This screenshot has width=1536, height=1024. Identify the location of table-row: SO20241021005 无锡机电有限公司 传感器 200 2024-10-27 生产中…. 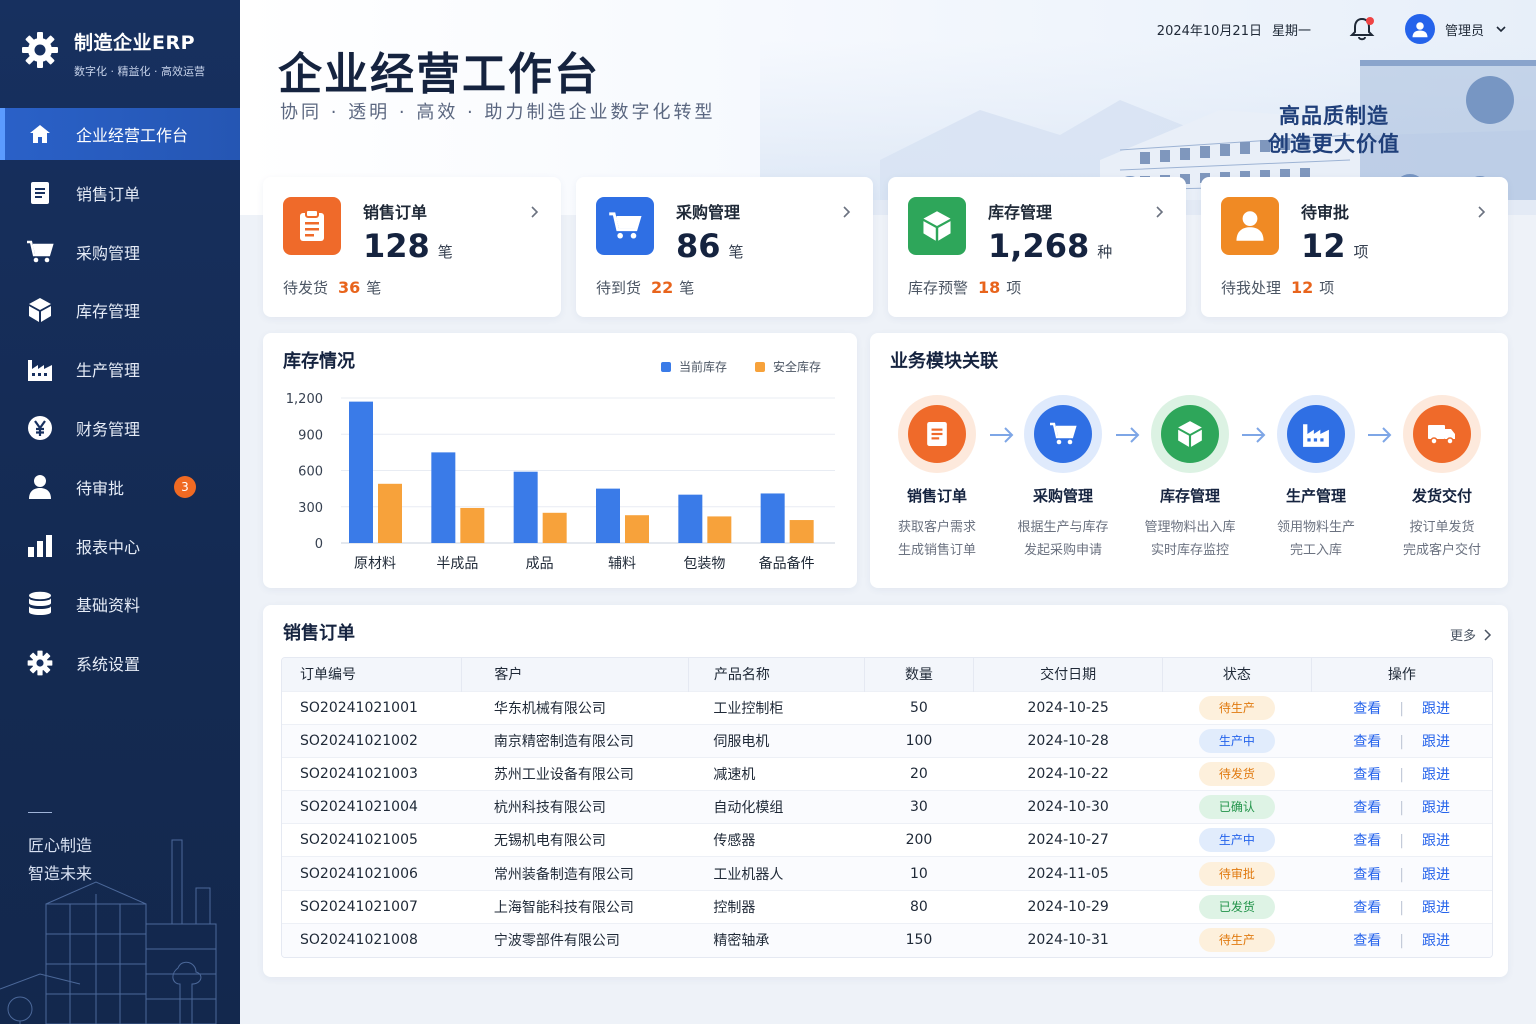
(887, 840).